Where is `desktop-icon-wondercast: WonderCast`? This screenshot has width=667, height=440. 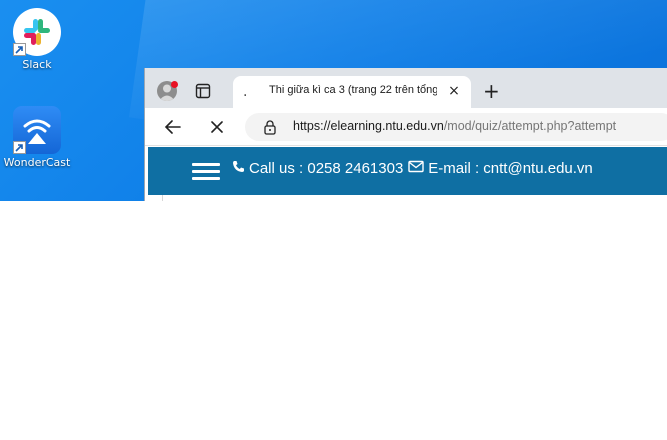 desktop-icon-wondercast: WonderCast is located at coordinates (37, 137).